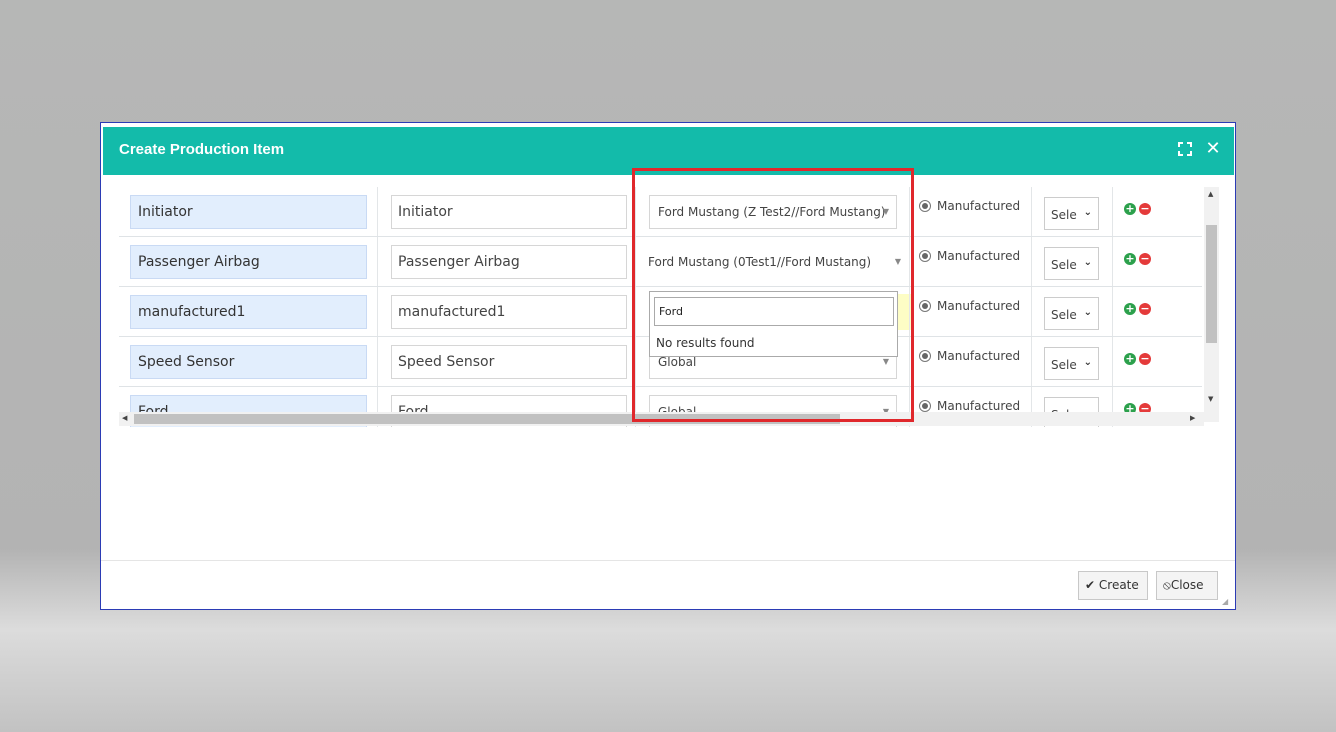 The width and height of the screenshot is (1336, 732). I want to click on close-label: Close, so click(1187, 585).